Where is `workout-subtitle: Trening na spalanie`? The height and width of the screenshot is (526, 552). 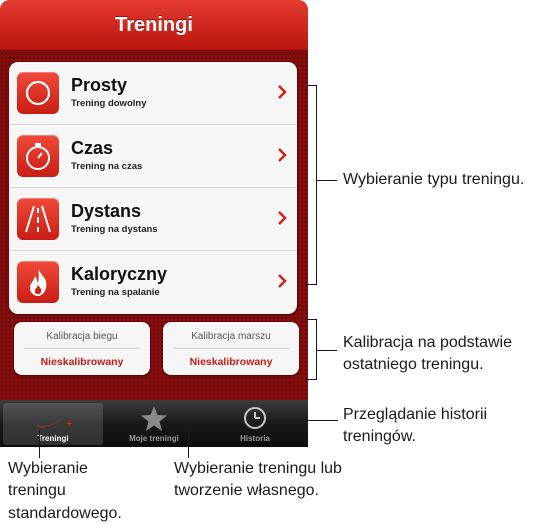
workout-subtitle: Trening na spalanie is located at coordinates (115, 292).